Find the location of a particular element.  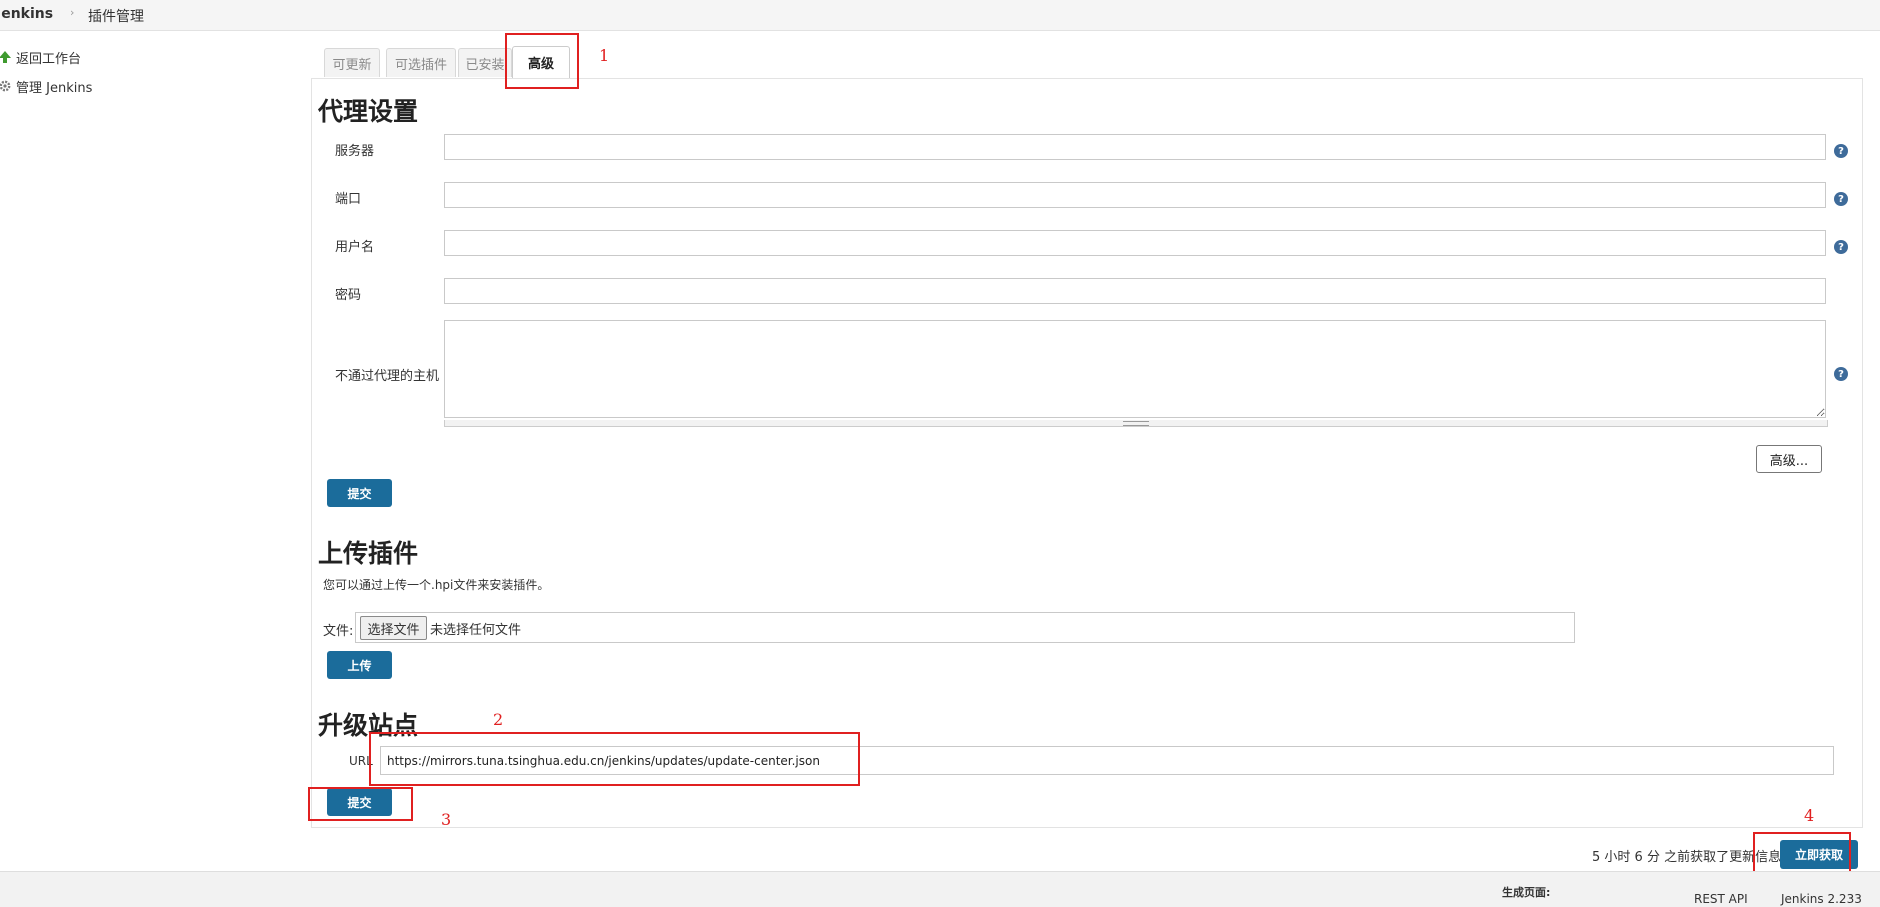

proxy-port-label: 端口 is located at coordinates (348, 199).